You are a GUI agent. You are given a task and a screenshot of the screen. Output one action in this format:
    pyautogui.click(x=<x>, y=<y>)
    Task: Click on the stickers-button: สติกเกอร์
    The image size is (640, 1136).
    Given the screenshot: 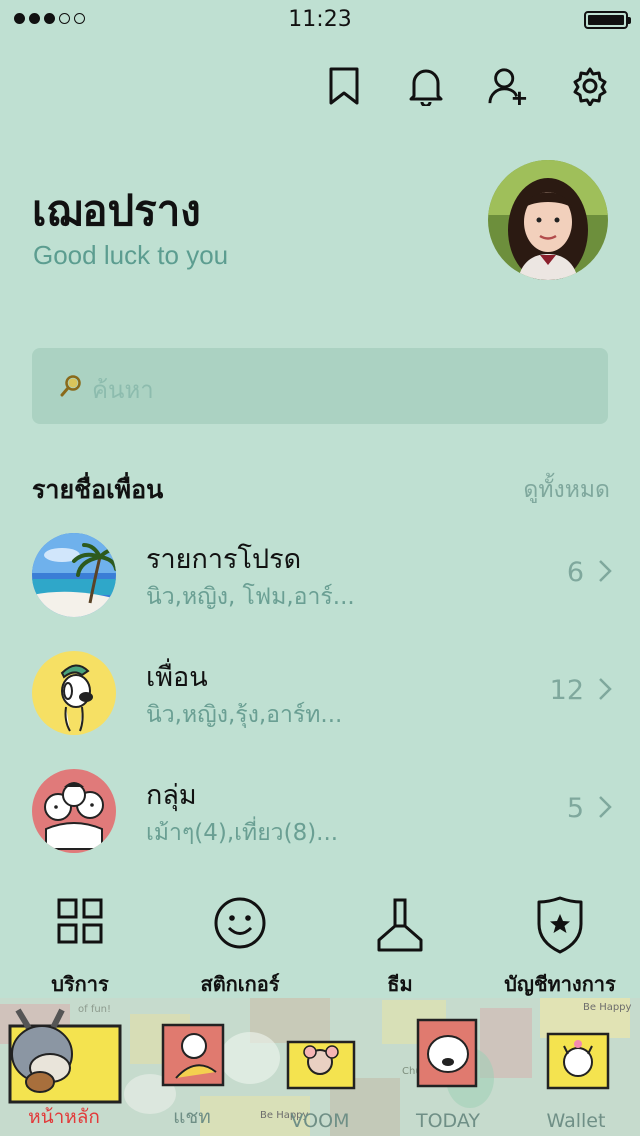 What is the action you would take?
    pyautogui.click(x=240, y=947)
    